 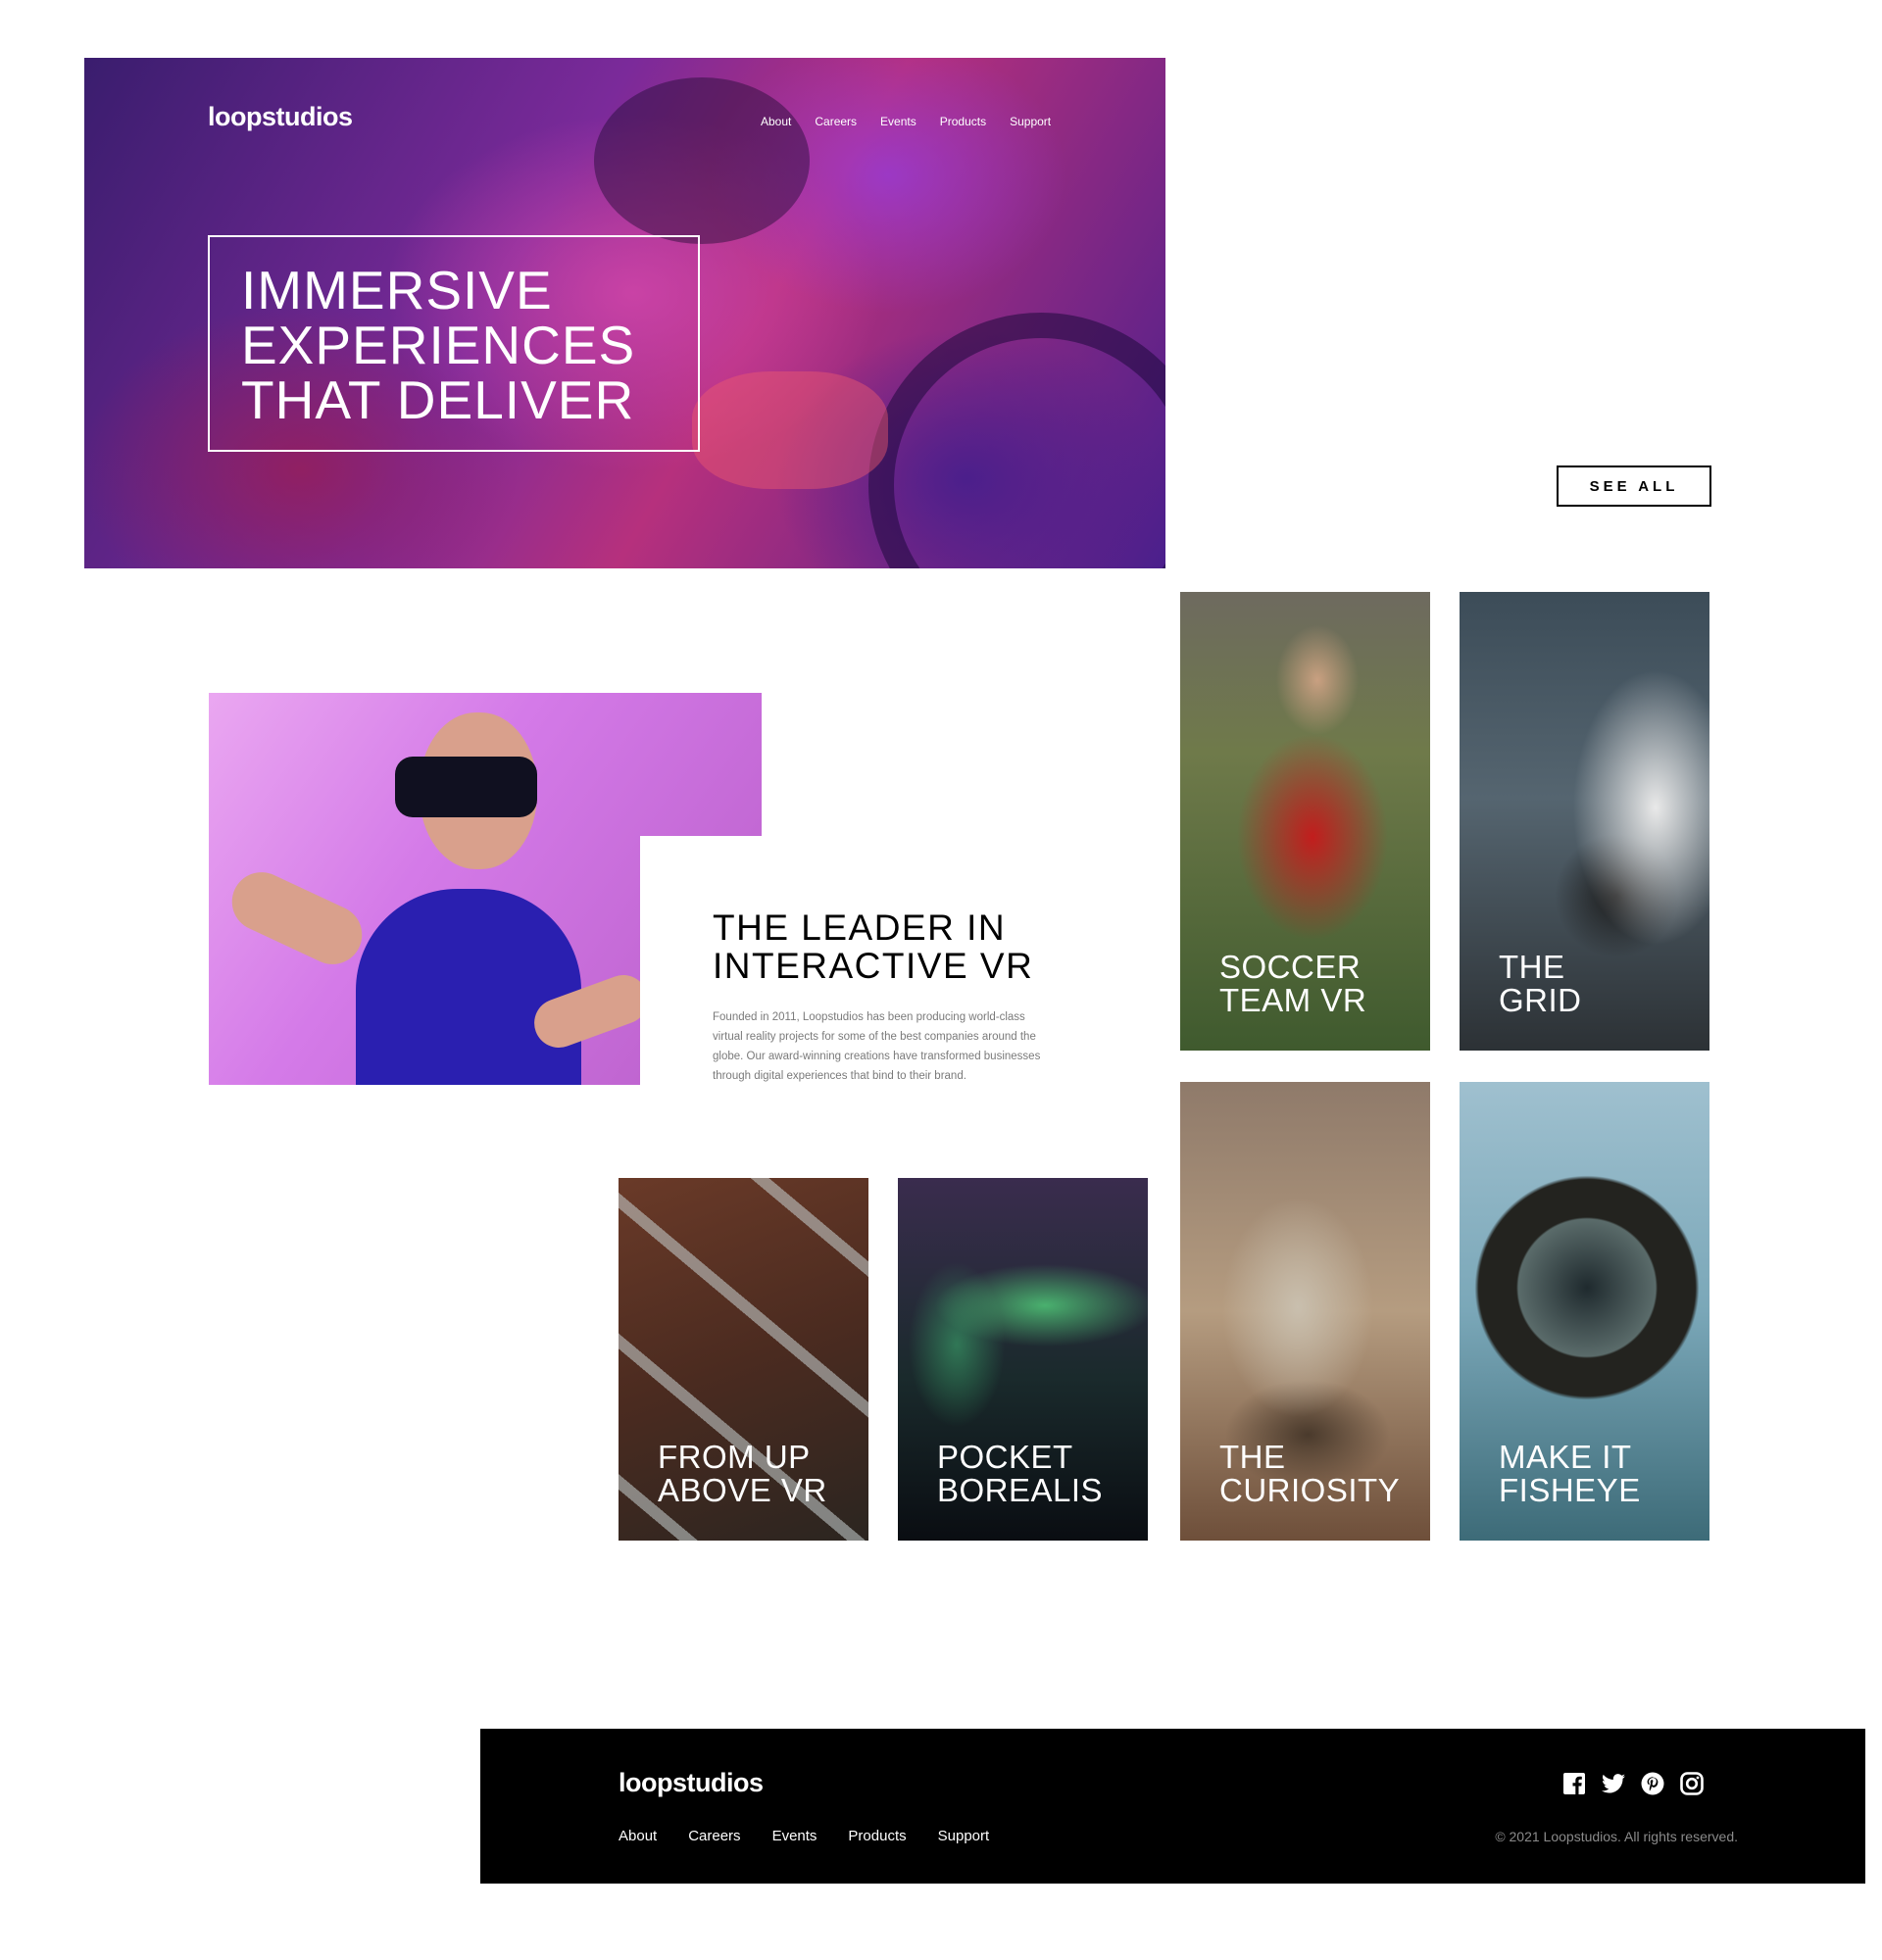 I want to click on nav-link-support: Support, so click(x=1031, y=121).